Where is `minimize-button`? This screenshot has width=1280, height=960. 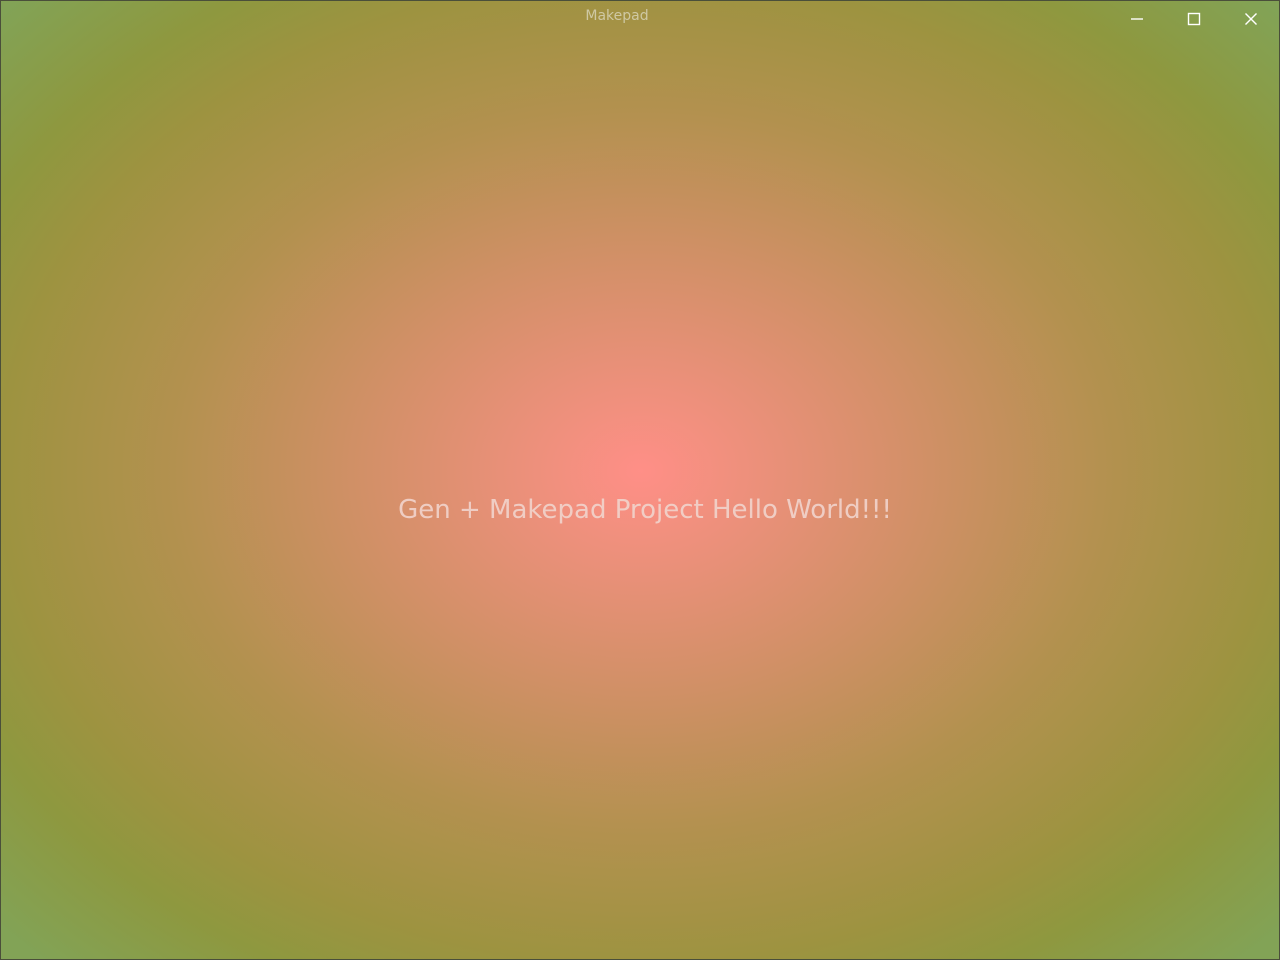 minimize-button is located at coordinates (1136, 19).